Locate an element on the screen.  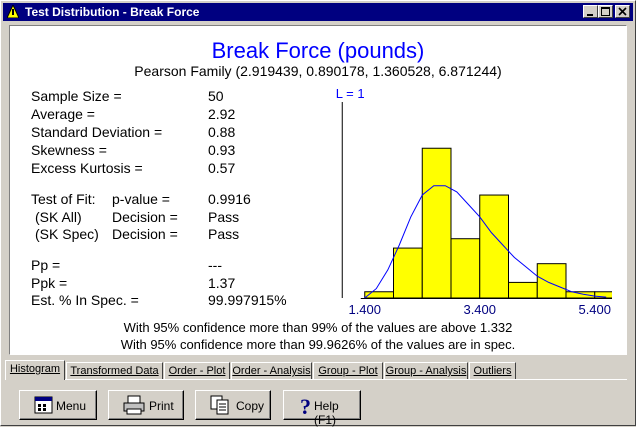
stat-label: Average = is located at coordinates (63, 114).